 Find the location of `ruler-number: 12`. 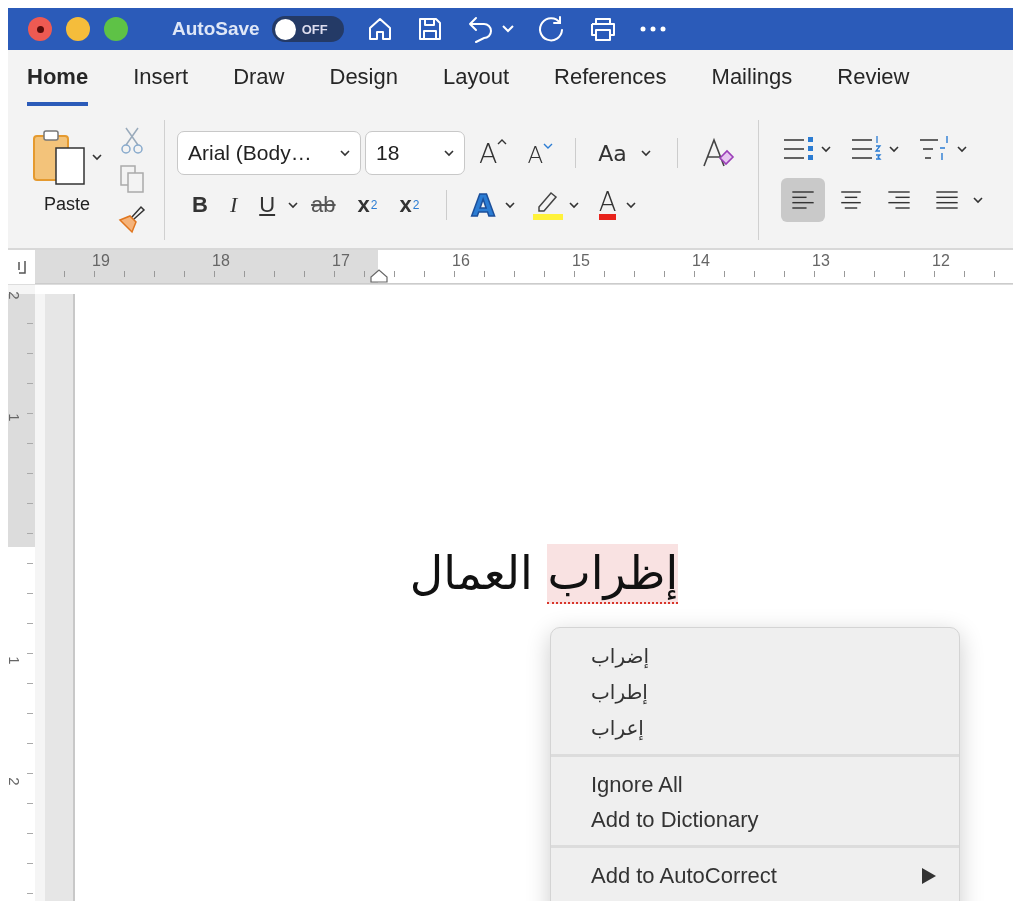

ruler-number: 12 is located at coordinates (941, 260).